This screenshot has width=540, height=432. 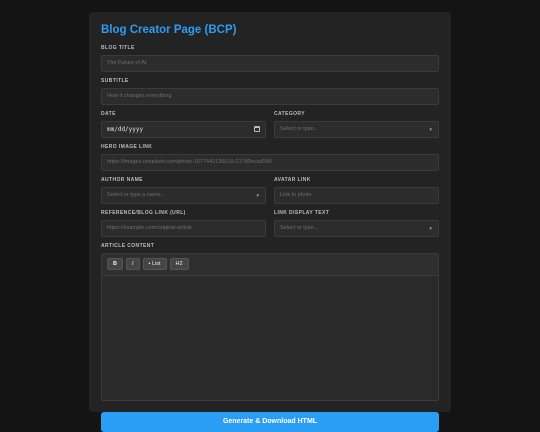 What do you see at coordinates (356, 228) in the screenshot?
I see `link-display-text-select: Select or type... ▼` at bounding box center [356, 228].